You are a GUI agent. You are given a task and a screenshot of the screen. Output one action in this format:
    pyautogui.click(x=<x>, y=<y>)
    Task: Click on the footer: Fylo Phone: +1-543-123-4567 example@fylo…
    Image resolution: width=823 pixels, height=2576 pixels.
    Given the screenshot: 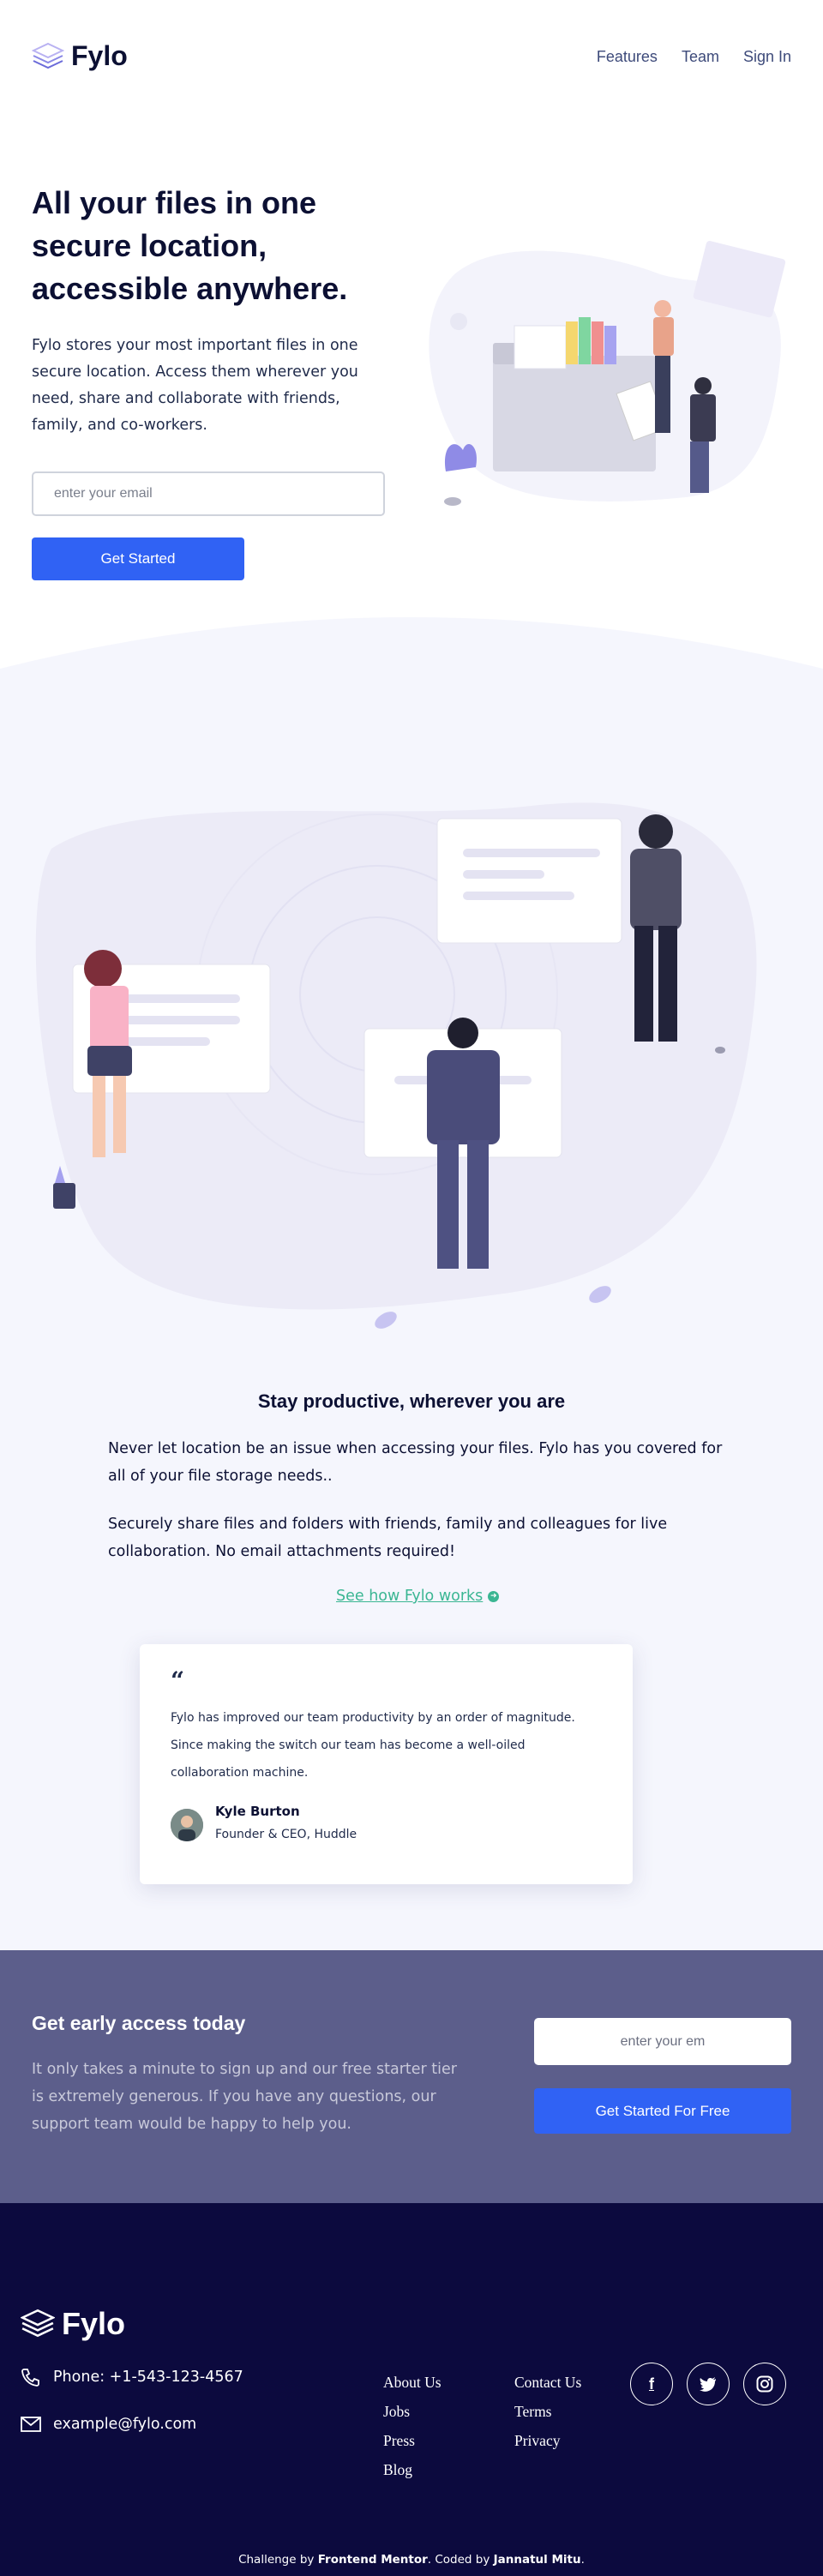 What is the action you would take?
    pyautogui.click(x=411, y=2389)
    